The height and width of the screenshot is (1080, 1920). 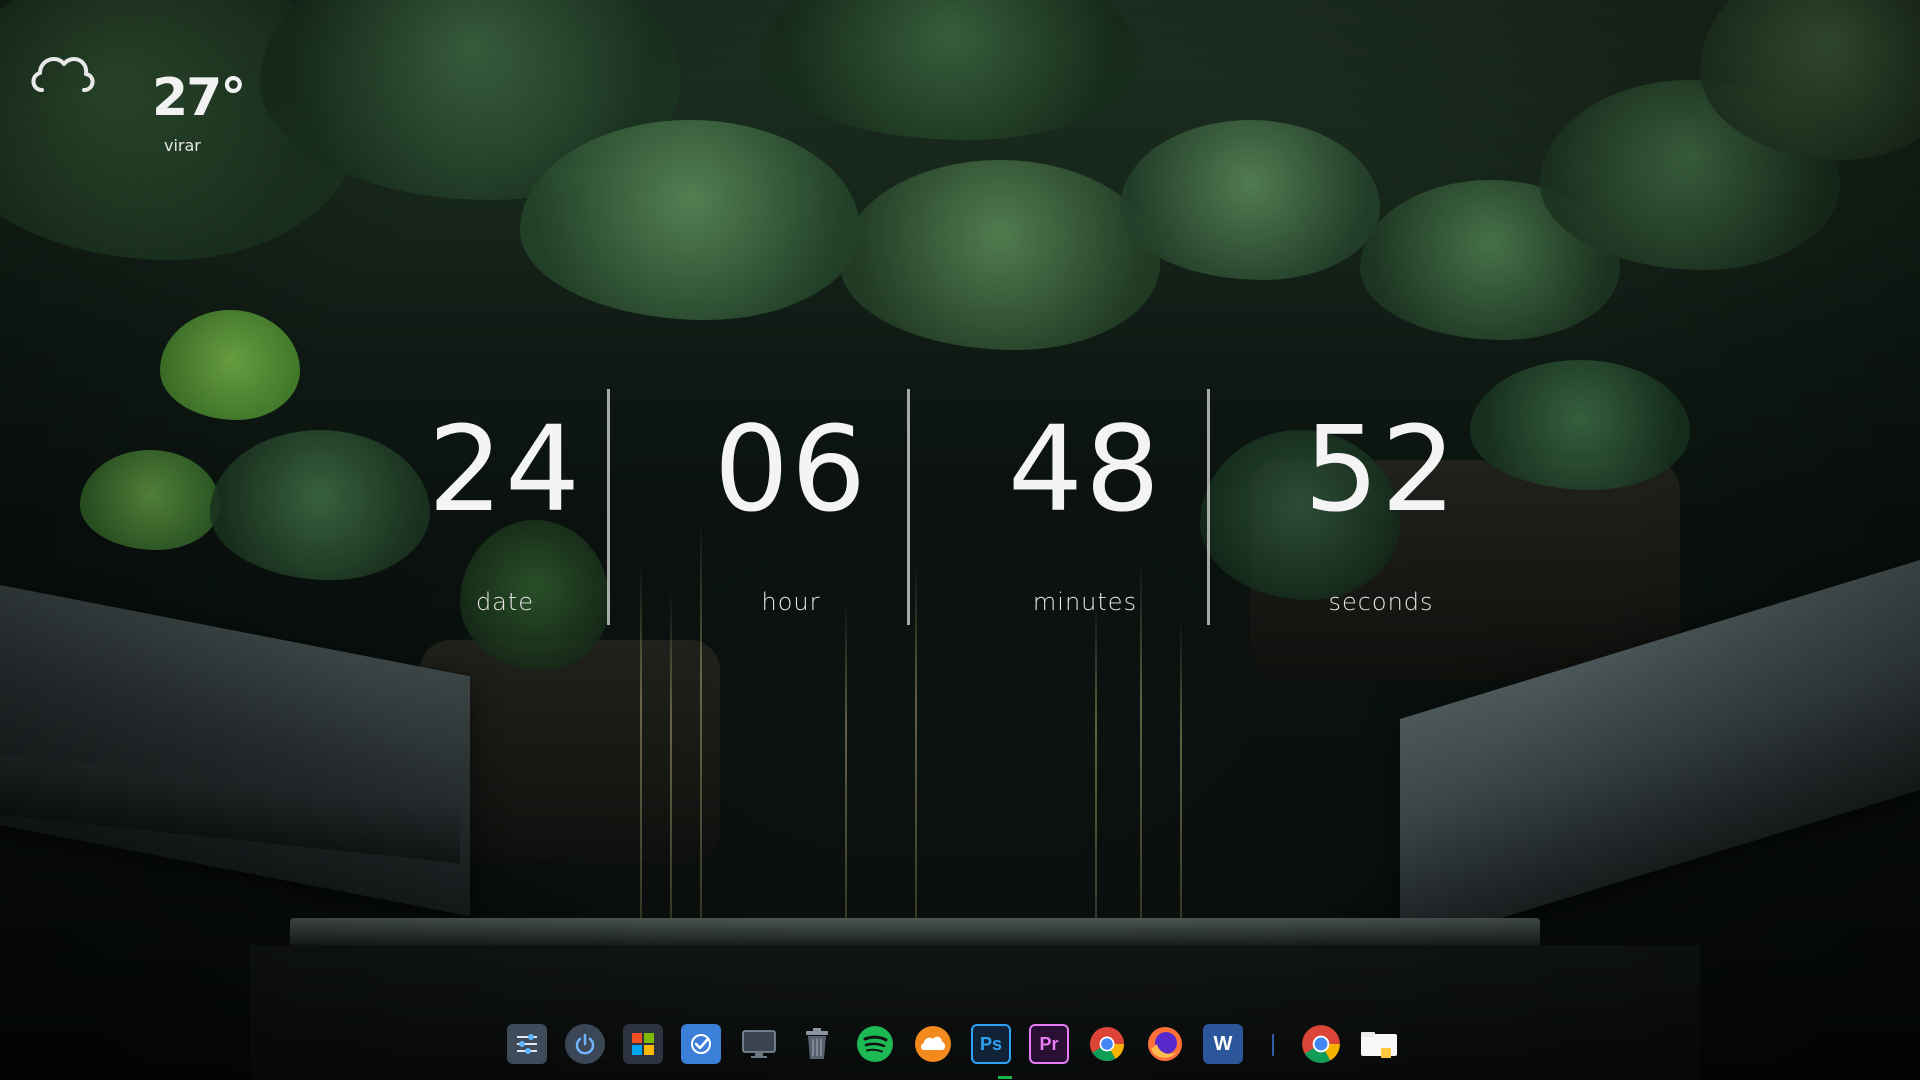 I want to click on dock-separator, so click(x=1273, y=1045).